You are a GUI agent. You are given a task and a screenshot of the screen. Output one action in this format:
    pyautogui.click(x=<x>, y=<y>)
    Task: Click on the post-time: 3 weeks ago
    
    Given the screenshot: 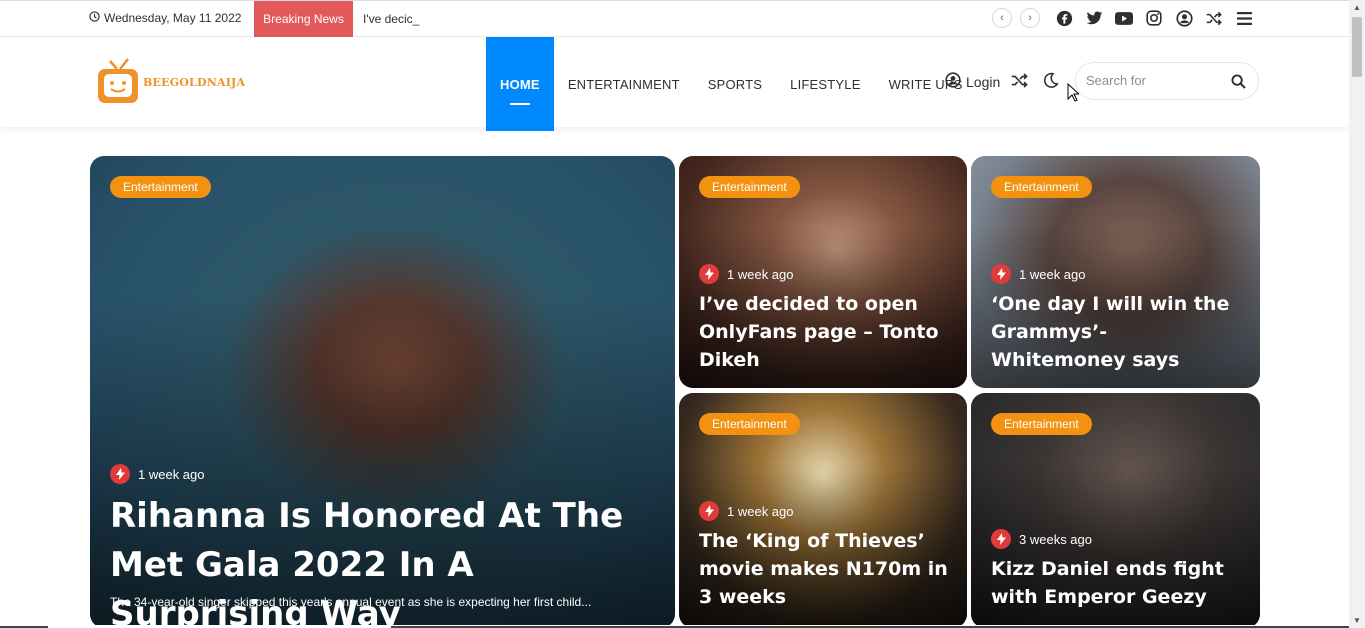 What is the action you would take?
    pyautogui.click(x=1055, y=539)
    